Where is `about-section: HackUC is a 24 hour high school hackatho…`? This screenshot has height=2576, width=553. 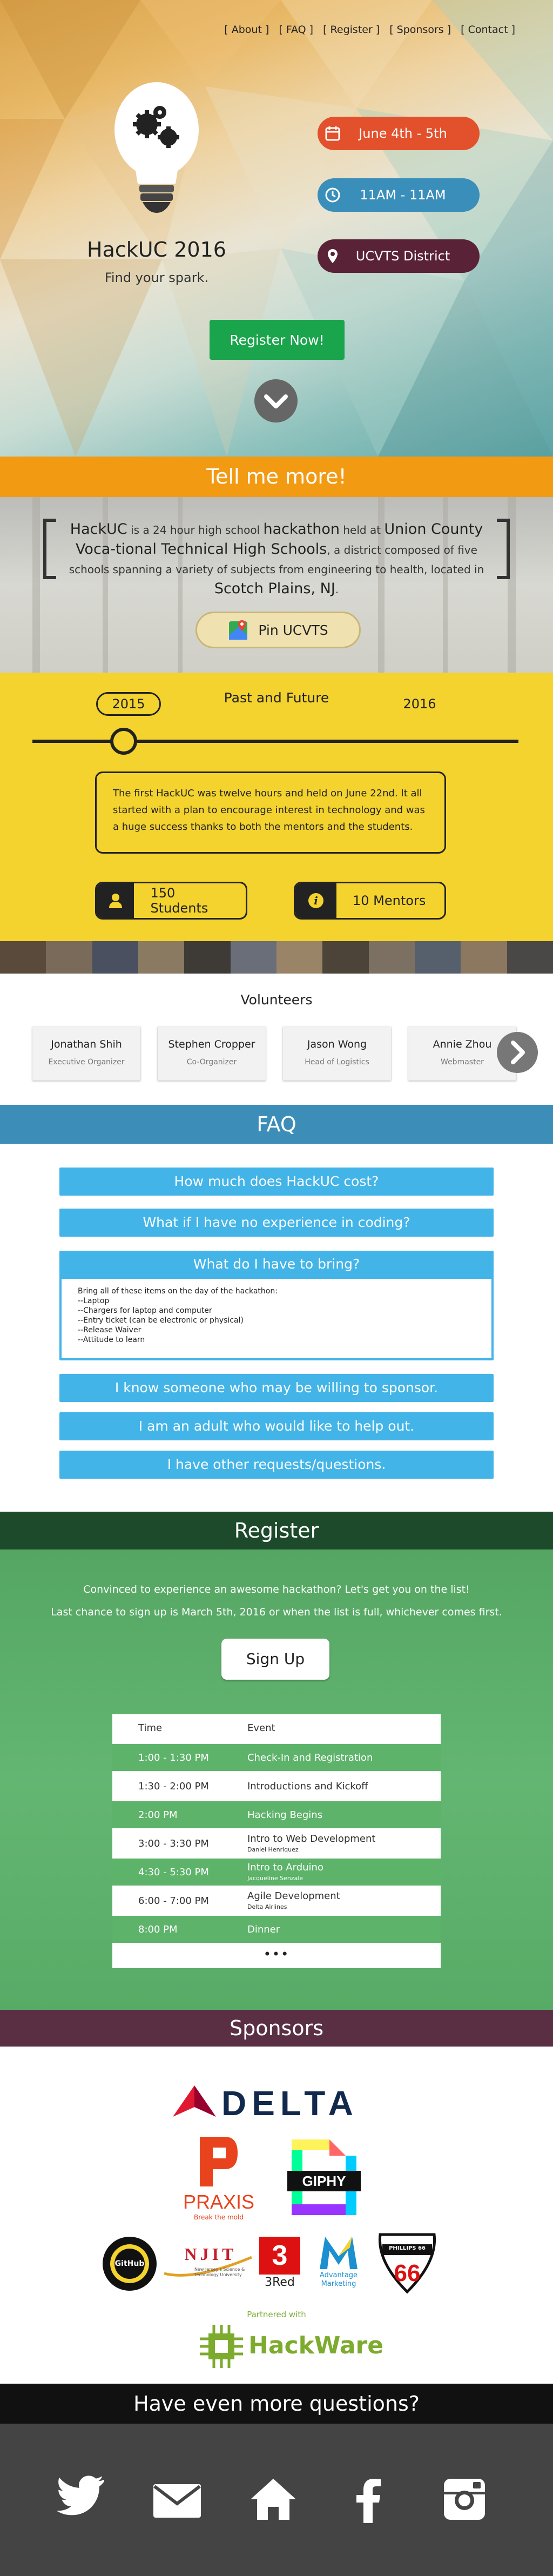
about-section: HackUC is a 24 hour high school hackatho… is located at coordinates (276, 585).